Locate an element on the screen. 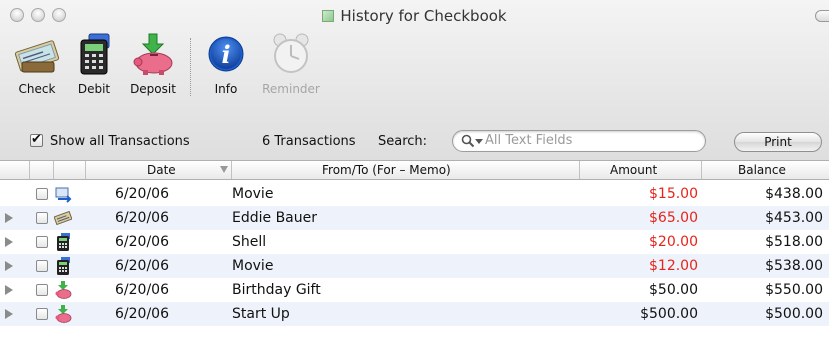  reminder-button: Reminder is located at coordinates (291, 64).